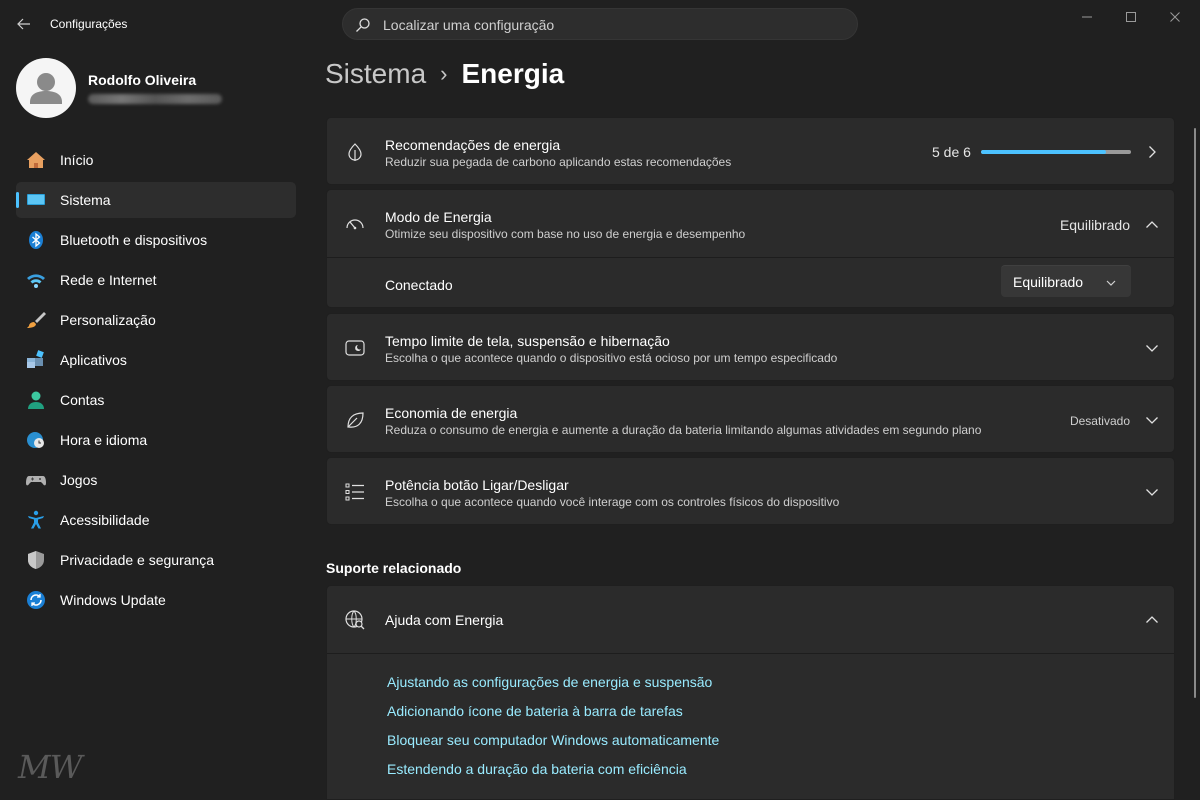 The width and height of the screenshot is (1200, 800). Describe the element at coordinates (451, 413) in the screenshot. I see `card-title: Economia de energia` at that location.